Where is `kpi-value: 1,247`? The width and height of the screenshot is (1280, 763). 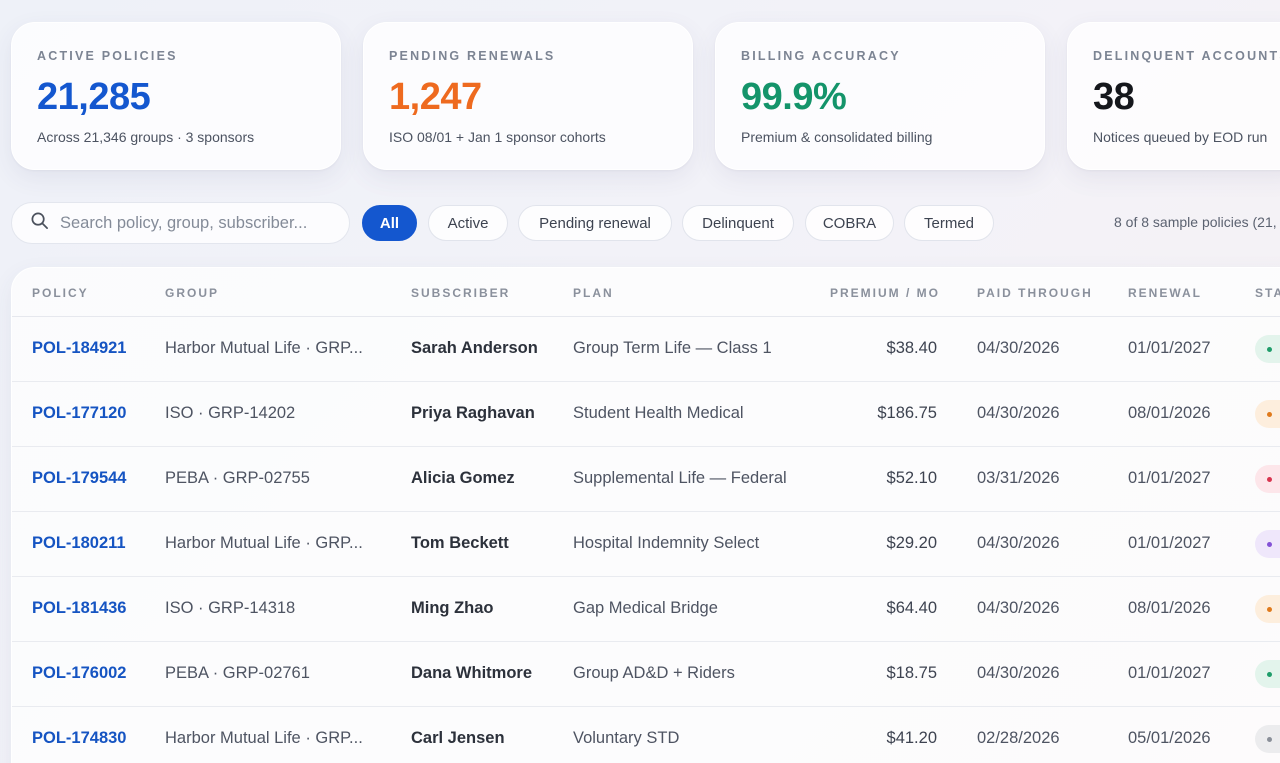
kpi-value: 1,247 is located at coordinates (435, 97).